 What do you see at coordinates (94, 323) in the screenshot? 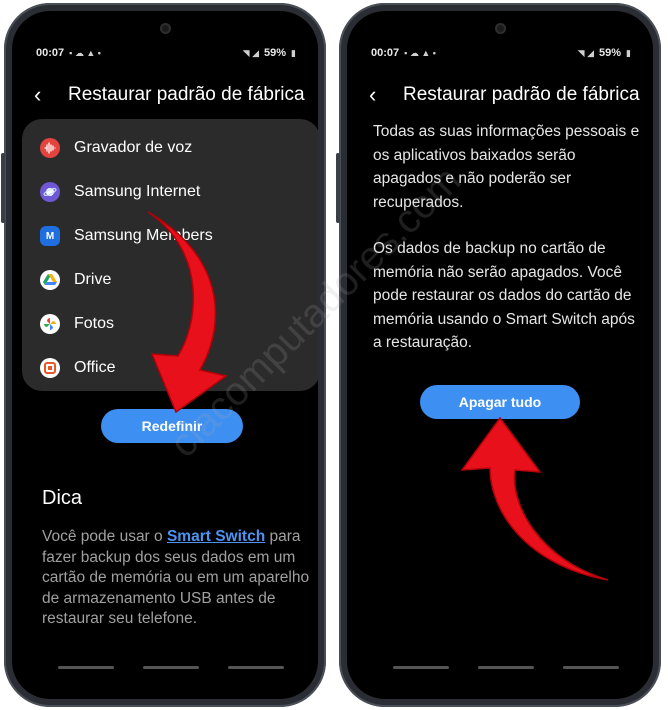
I see `app-label: Fotos` at bounding box center [94, 323].